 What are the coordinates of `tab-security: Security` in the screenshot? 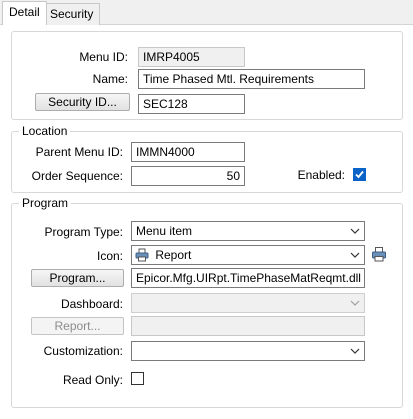 It's located at (72, 14).